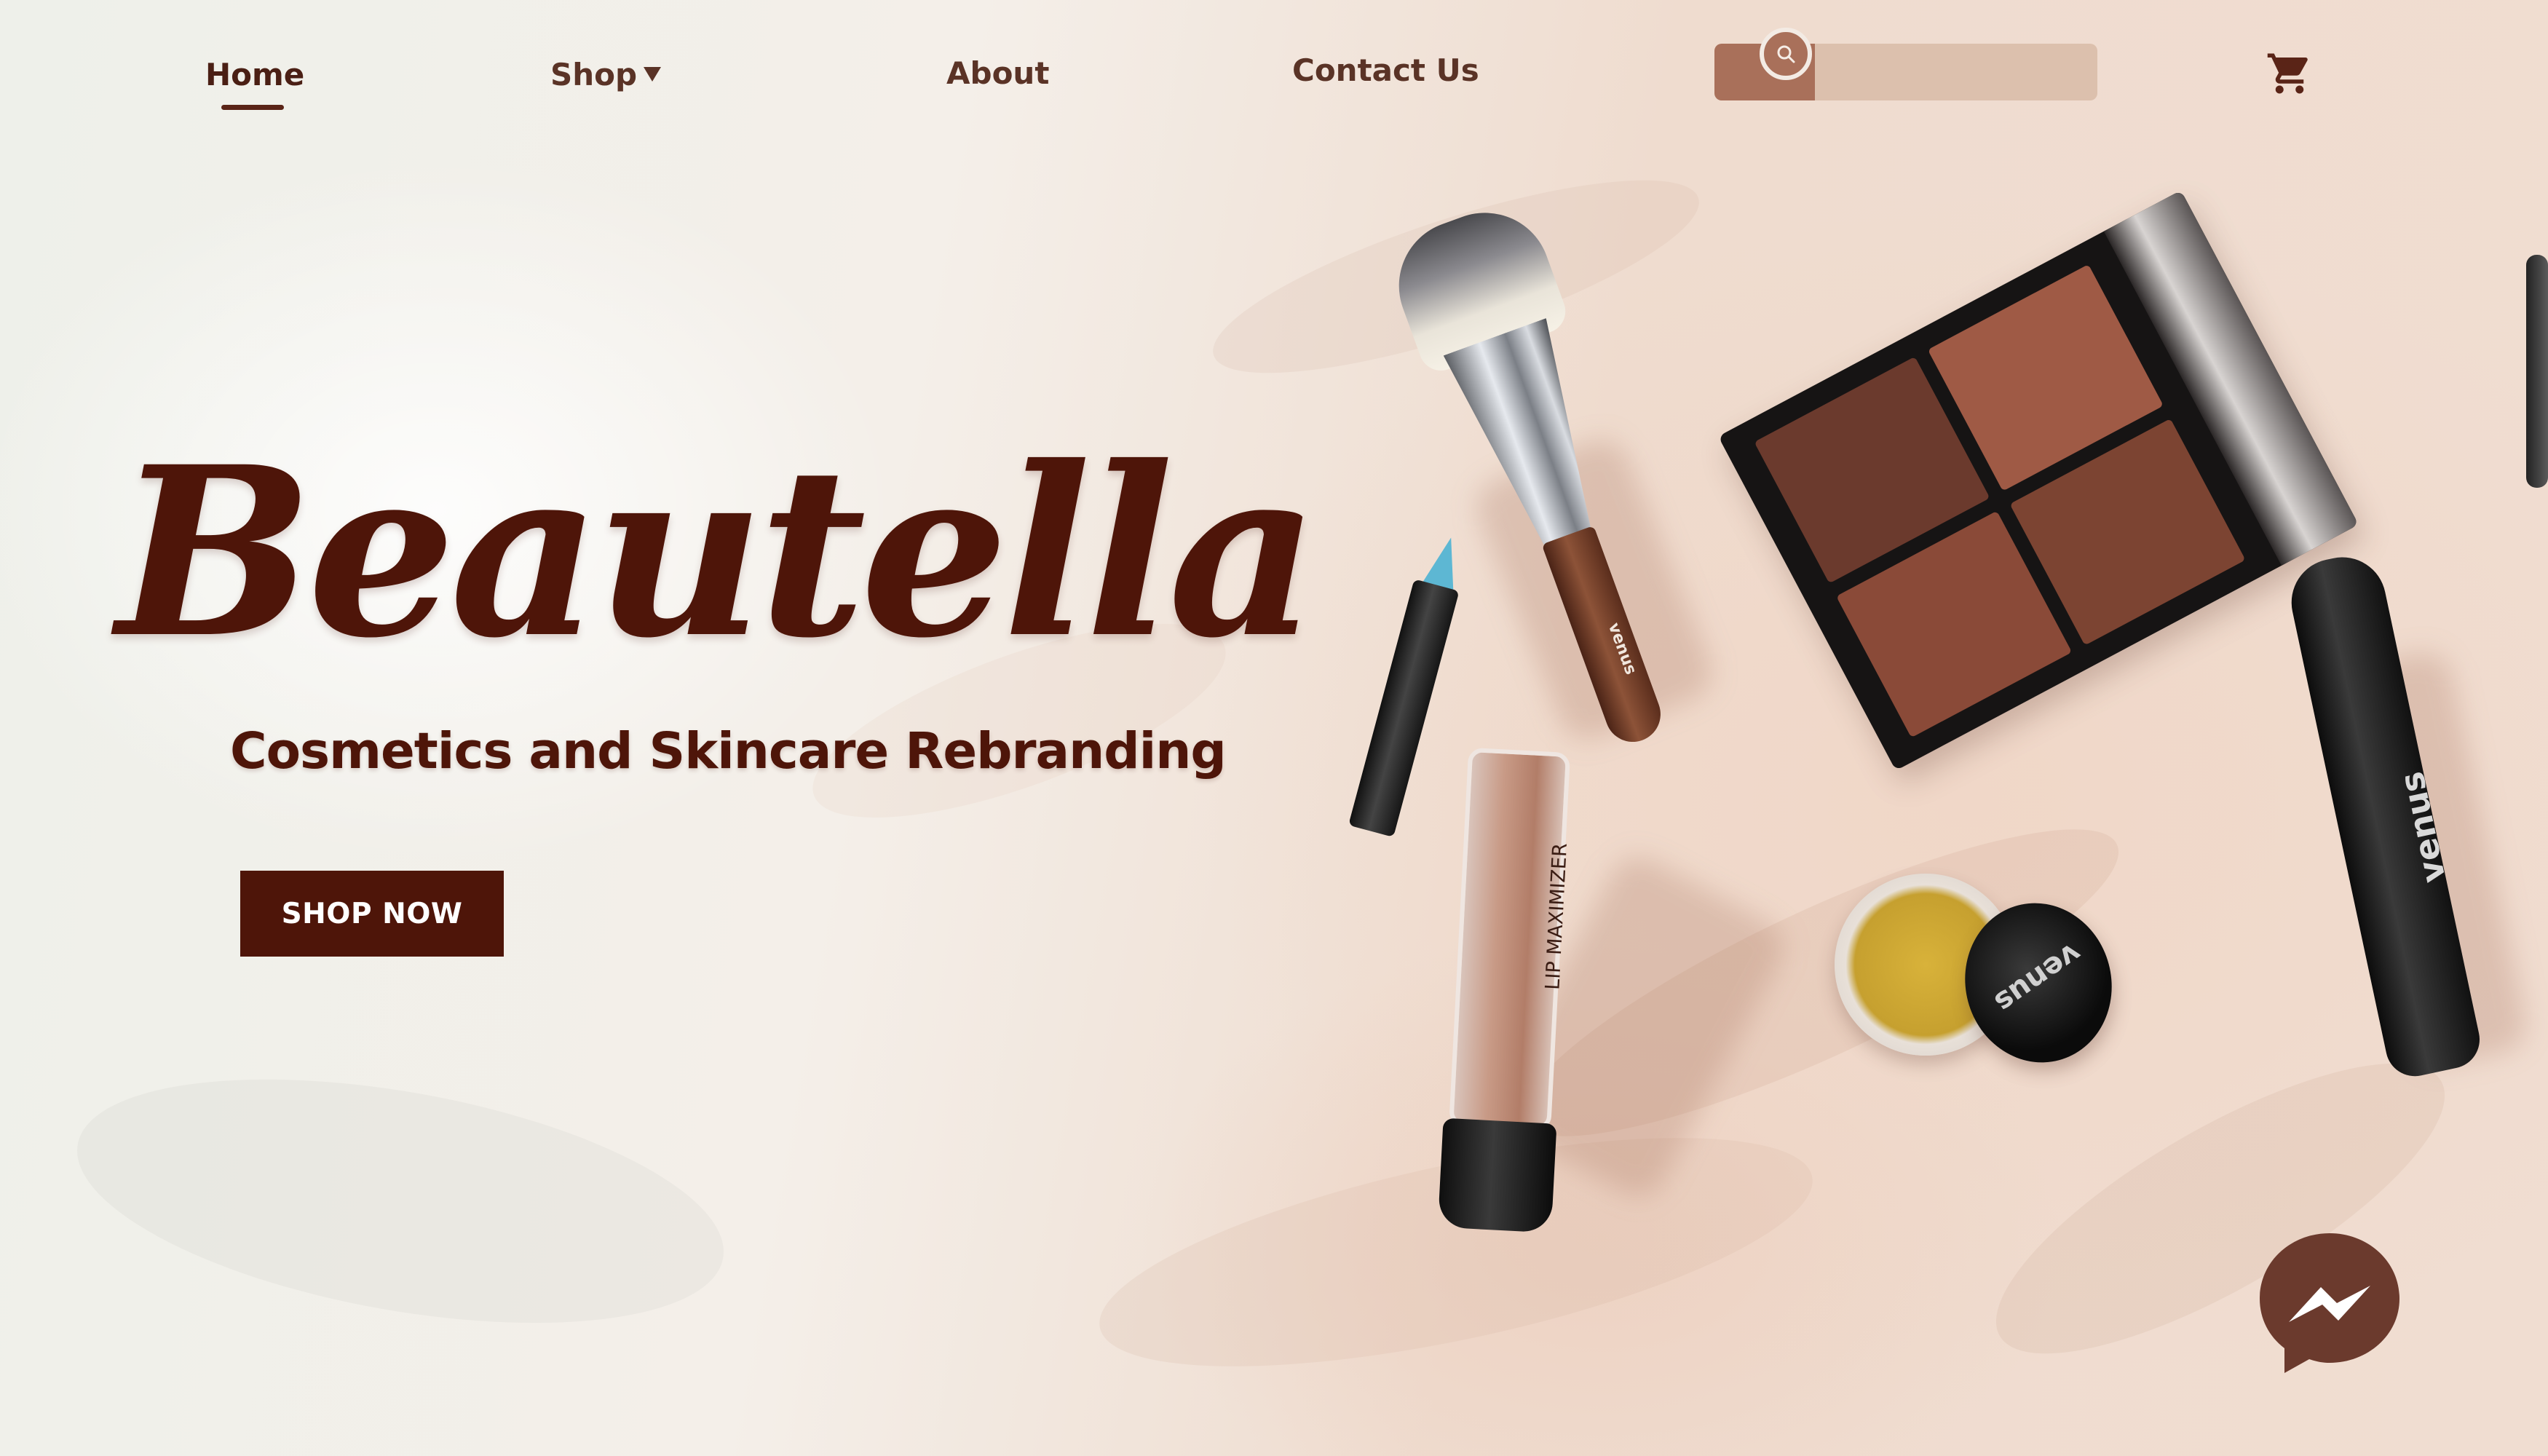 This screenshot has width=2548, height=1456. What do you see at coordinates (2290, 74) in the screenshot?
I see `cart-icon` at bounding box center [2290, 74].